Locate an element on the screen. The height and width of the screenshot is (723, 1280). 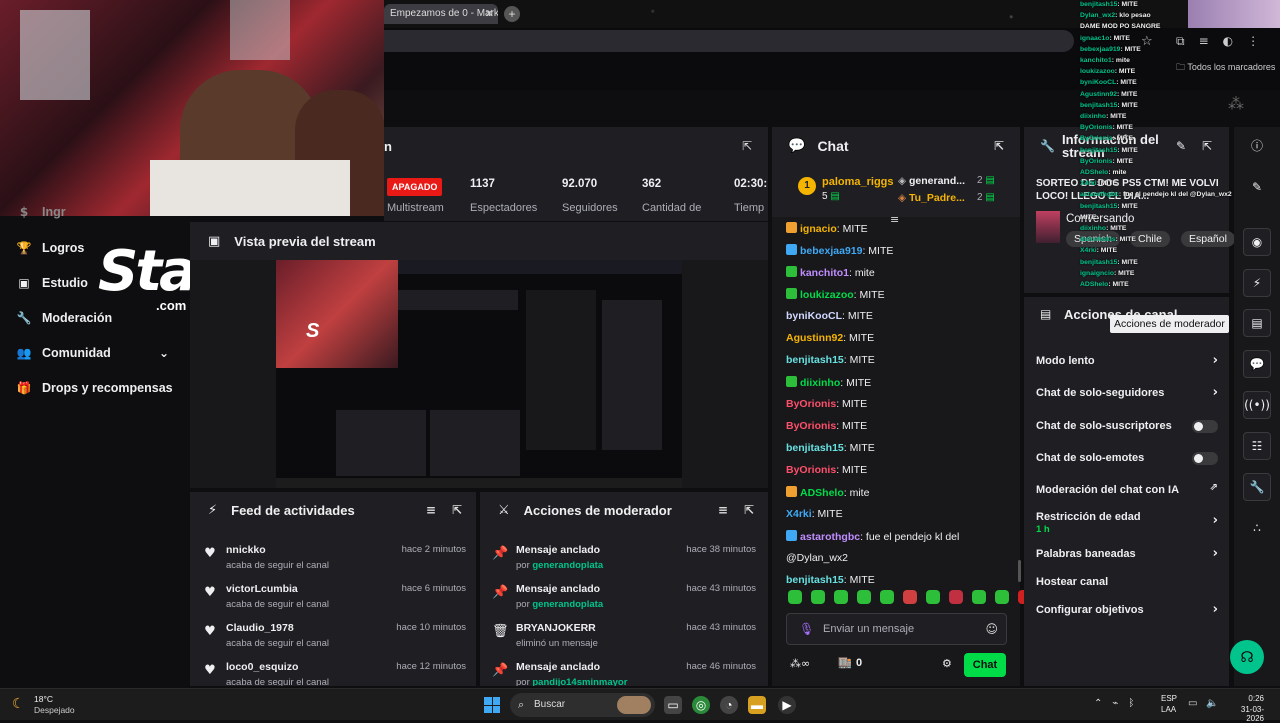
mod-action-user: generandoplata is located at coordinates (567, 565).